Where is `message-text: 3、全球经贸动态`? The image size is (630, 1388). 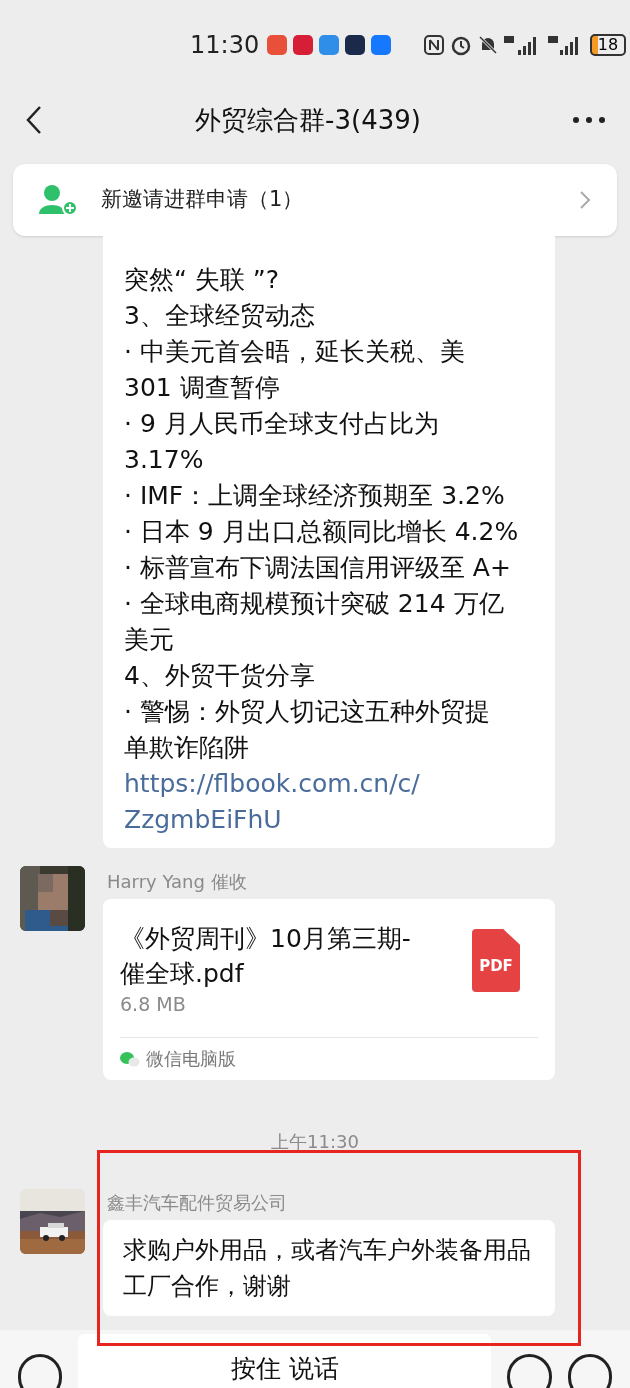
message-text: 3、全球经贸动态 is located at coordinates (219, 316).